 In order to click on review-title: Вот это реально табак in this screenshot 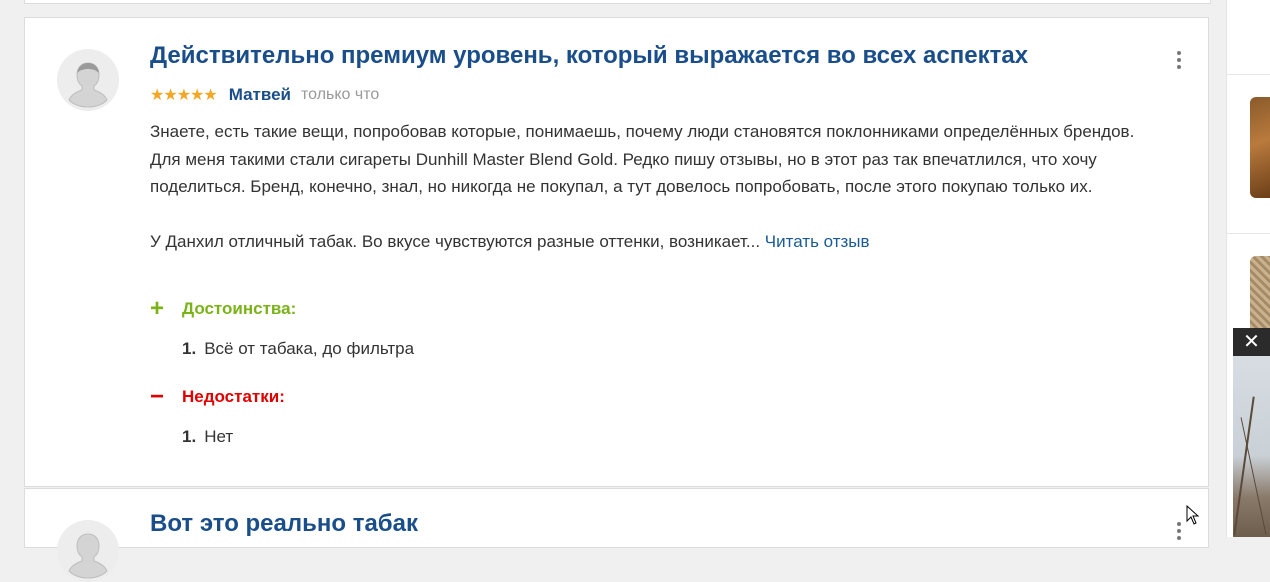, I will do `click(284, 524)`.